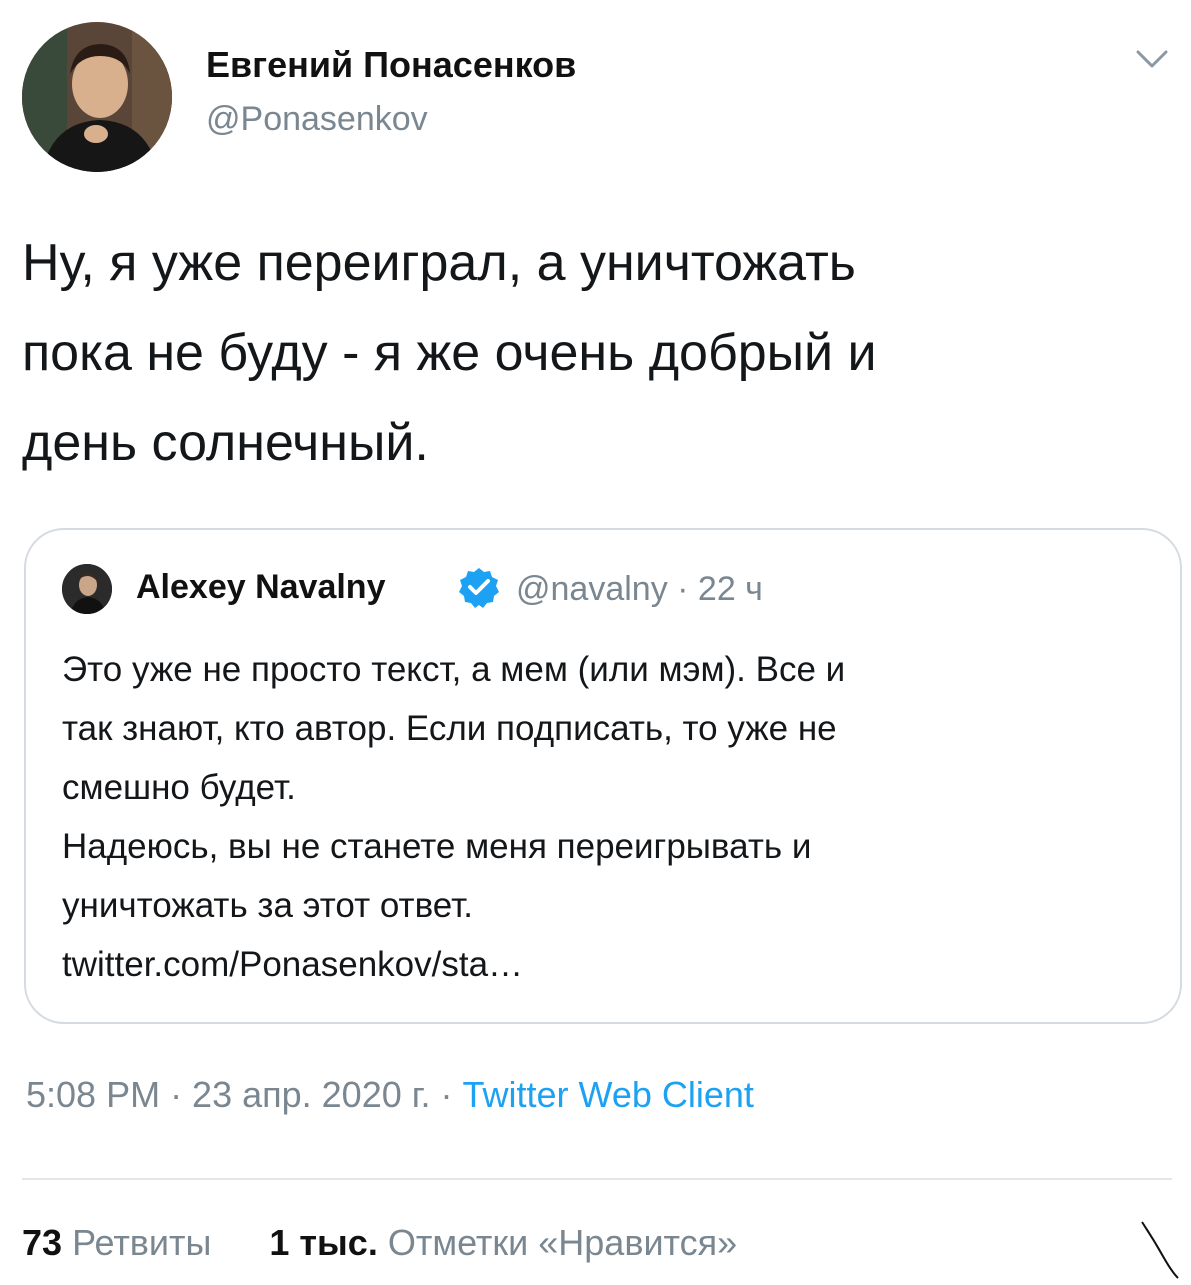  I want to click on quoted-author-name: Alexey Navalny, so click(261, 587).